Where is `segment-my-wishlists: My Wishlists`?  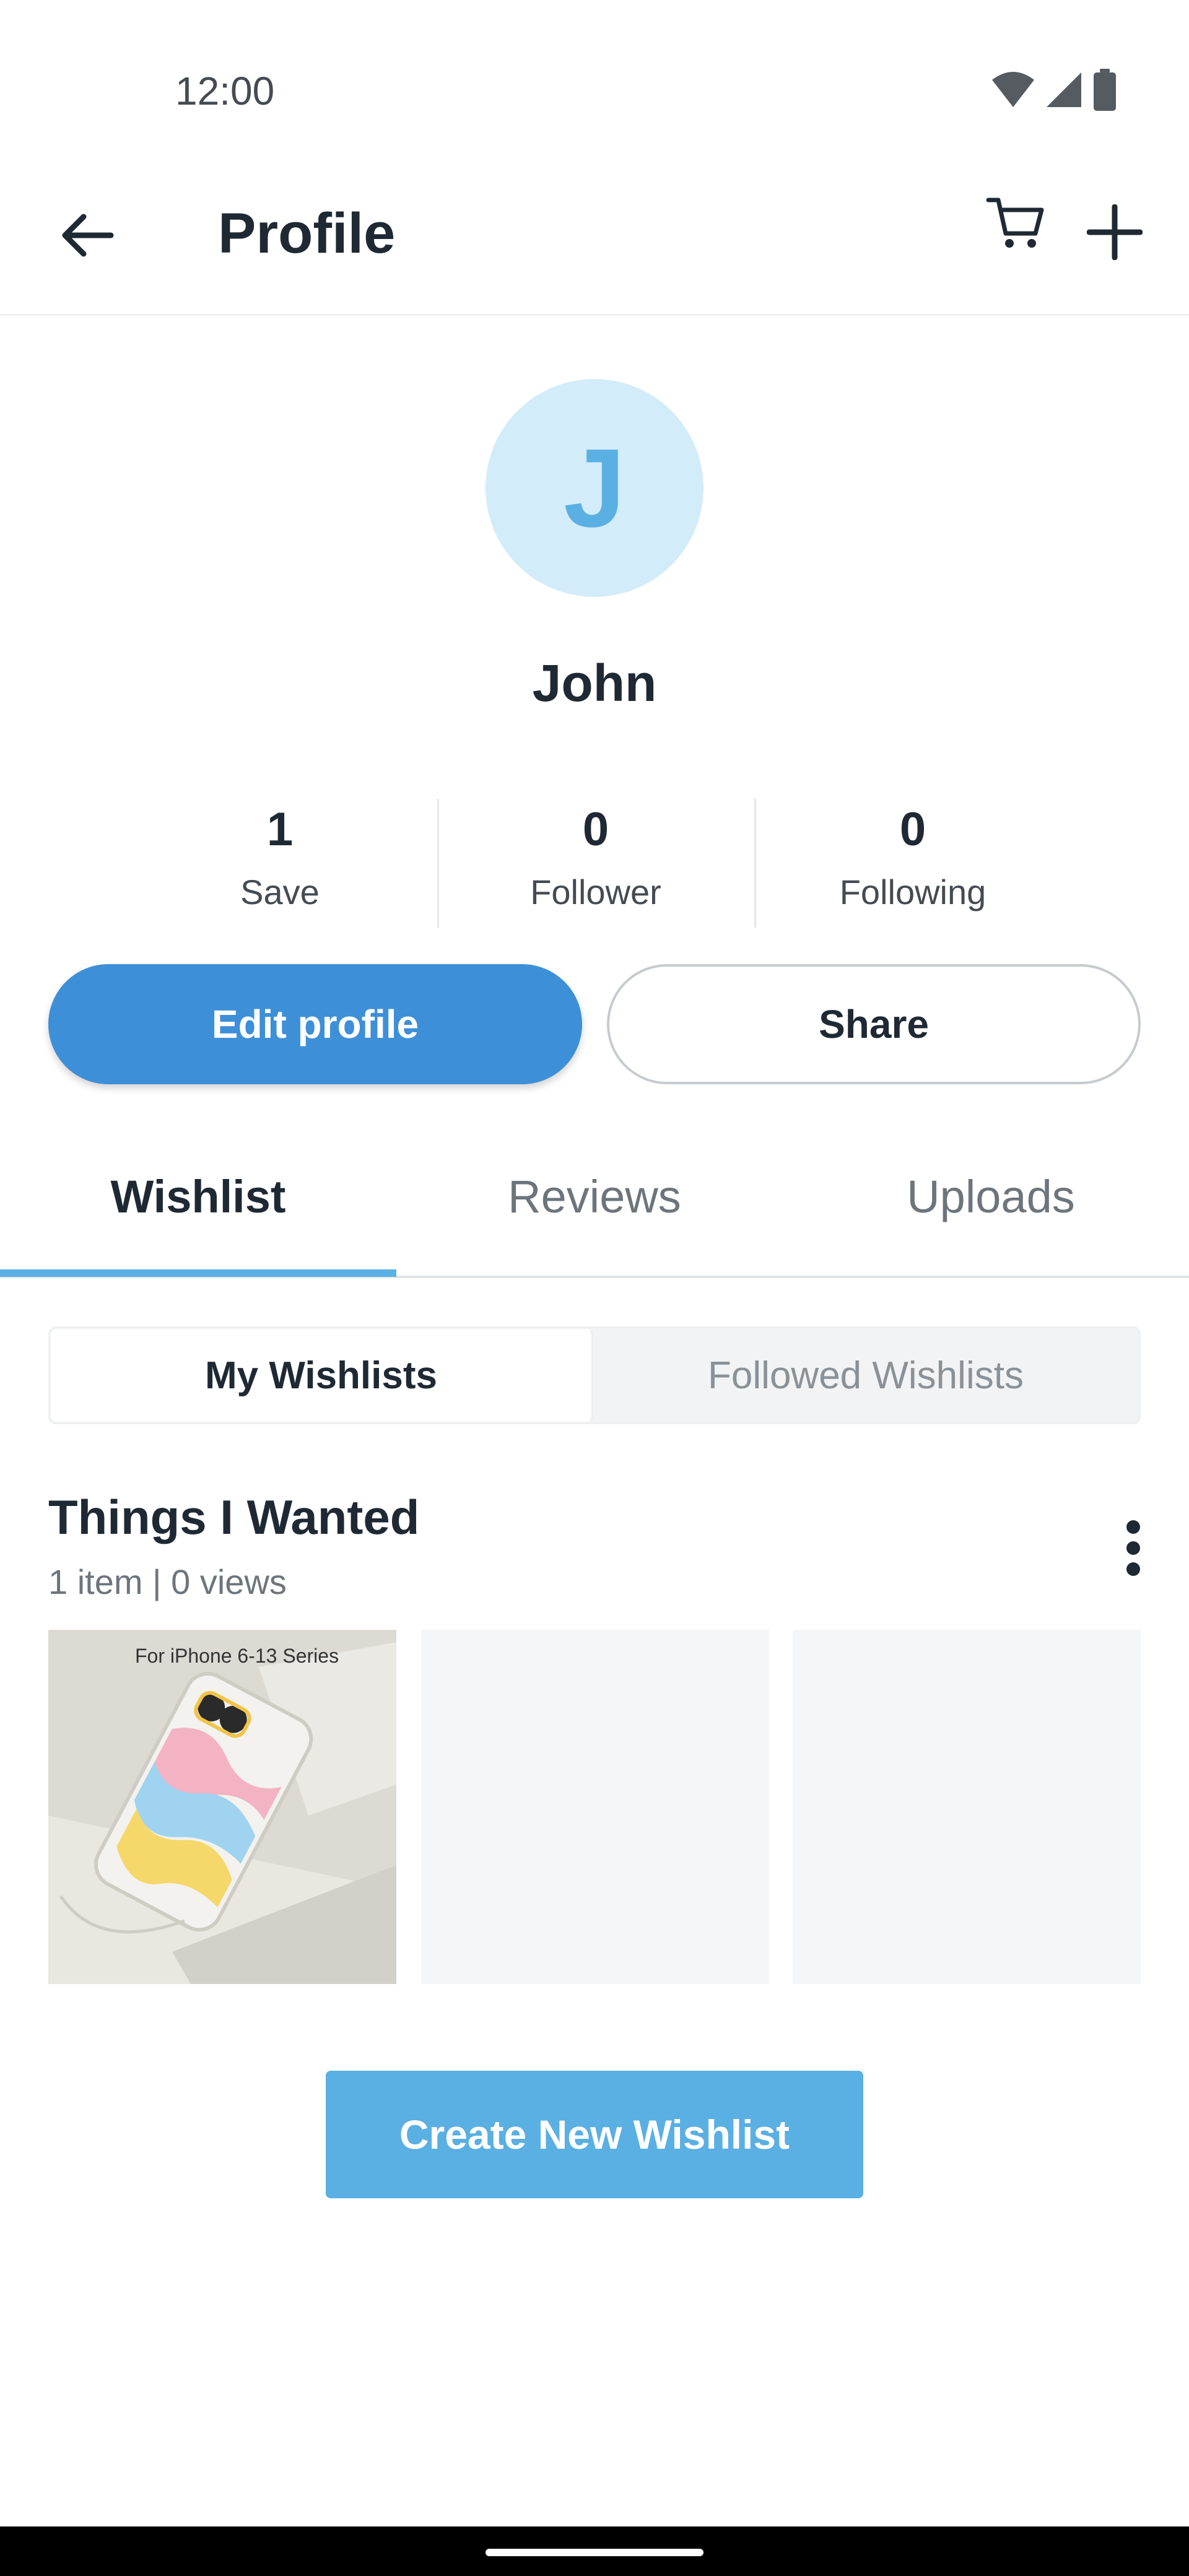
segment-my-wishlists: My Wishlists is located at coordinates (322, 1375).